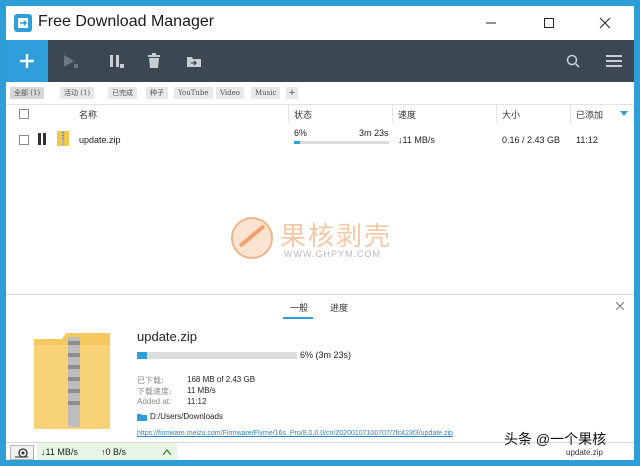 This screenshot has height=466, width=640. I want to click on download-speed: ↓11 MB/s, so click(416, 140).